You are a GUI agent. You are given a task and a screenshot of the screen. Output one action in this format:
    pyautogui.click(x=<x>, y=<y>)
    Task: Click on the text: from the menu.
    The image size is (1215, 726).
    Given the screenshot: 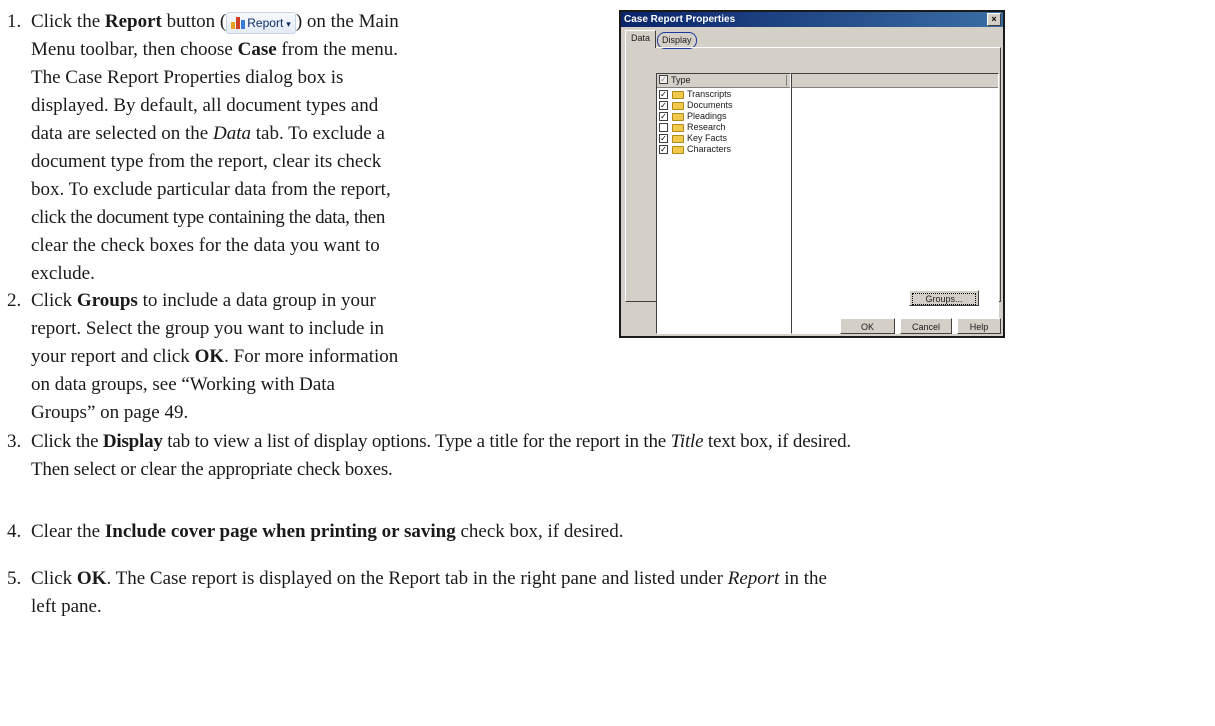 What is the action you would take?
    pyautogui.click(x=337, y=49)
    